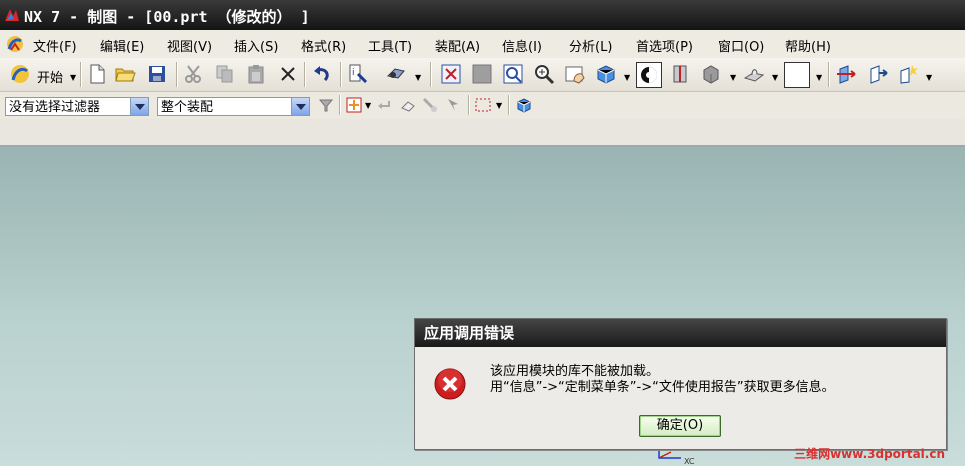 The image size is (965, 466). What do you see at coordinates (418, 77) in the screenshot?
I see `measure-dropdown-icon: ▼` at bounding box center [418, 77].